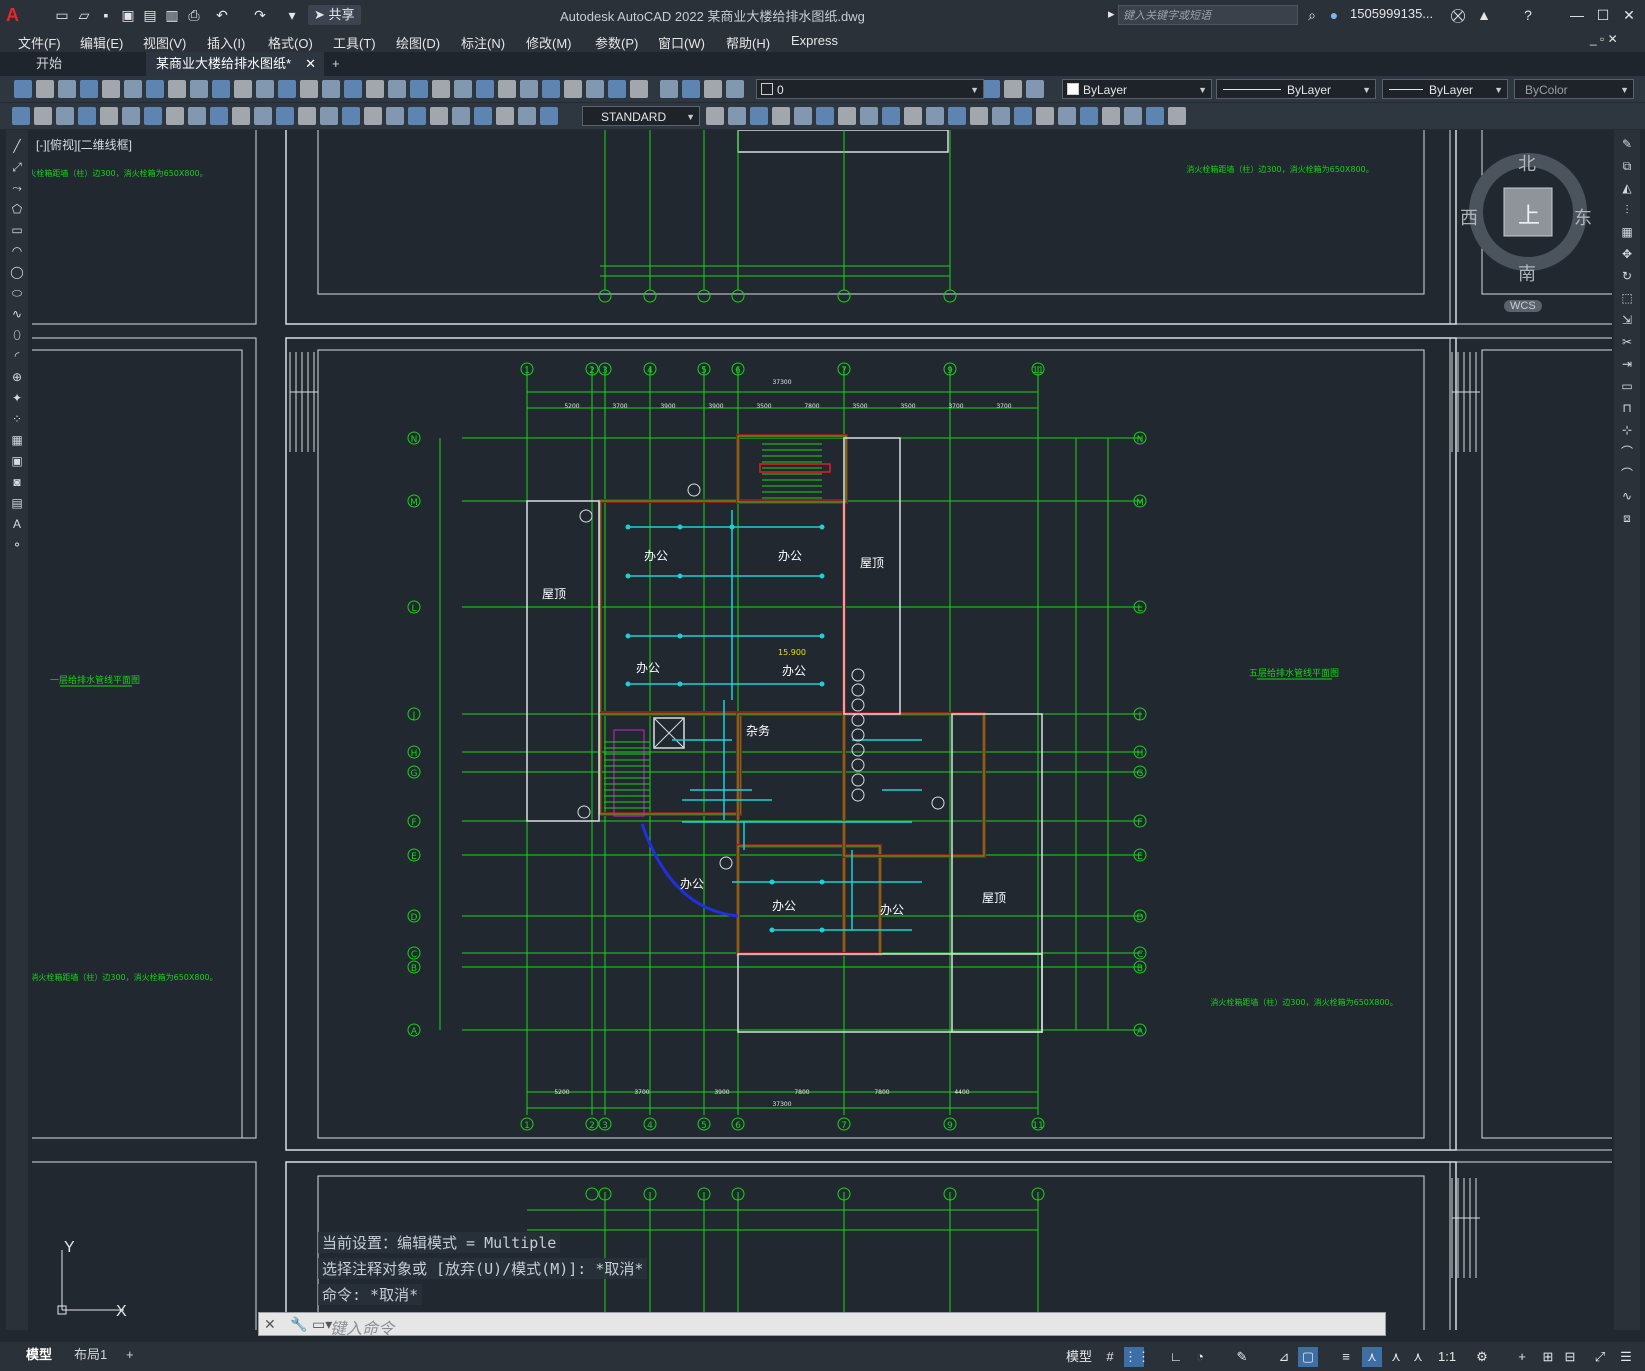 Image resolution: width=1645 pixels, height=1371 pixels. What do you see at coordinates (549, 42) in the screenshot?
I see `menu-modify: 修改(M)` at bounding box center [549, 42].